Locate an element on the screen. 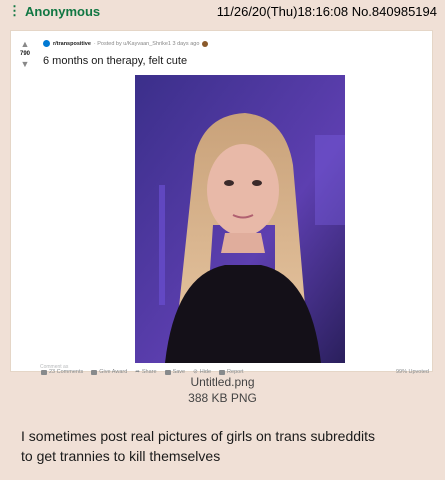  downvote-icon: ▼ is located at coordinates (25, 64).